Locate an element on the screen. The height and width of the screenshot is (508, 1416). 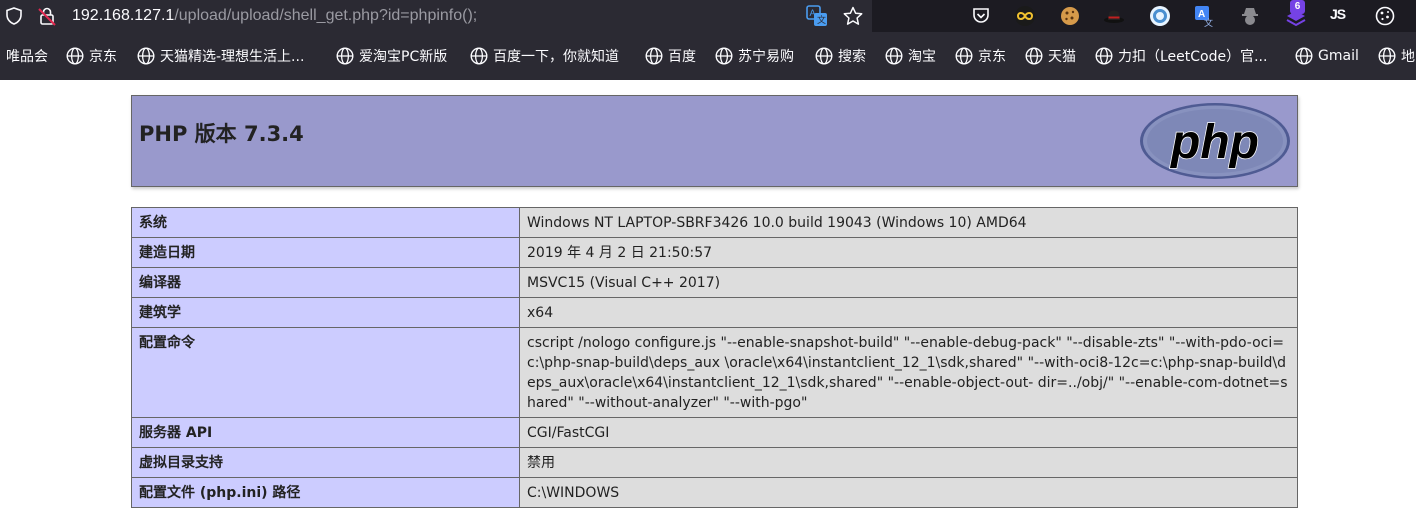
php-logo: php is located at coordinates (1215, 141).